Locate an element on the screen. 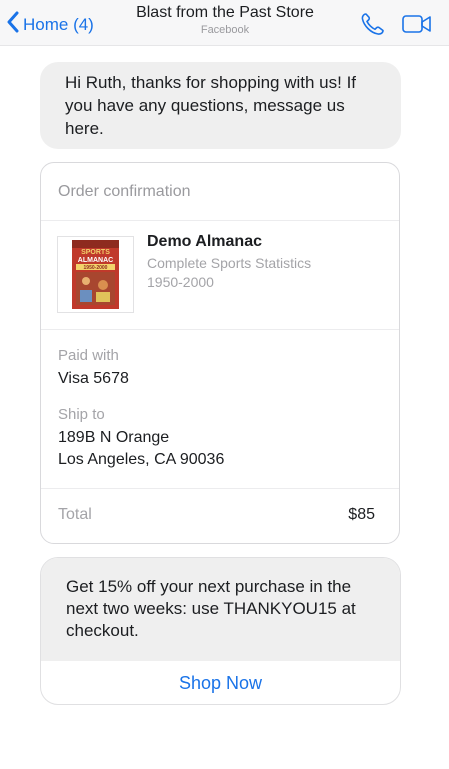  ship-to-line1: 189B N Orange is located at coordinates (114, 437).